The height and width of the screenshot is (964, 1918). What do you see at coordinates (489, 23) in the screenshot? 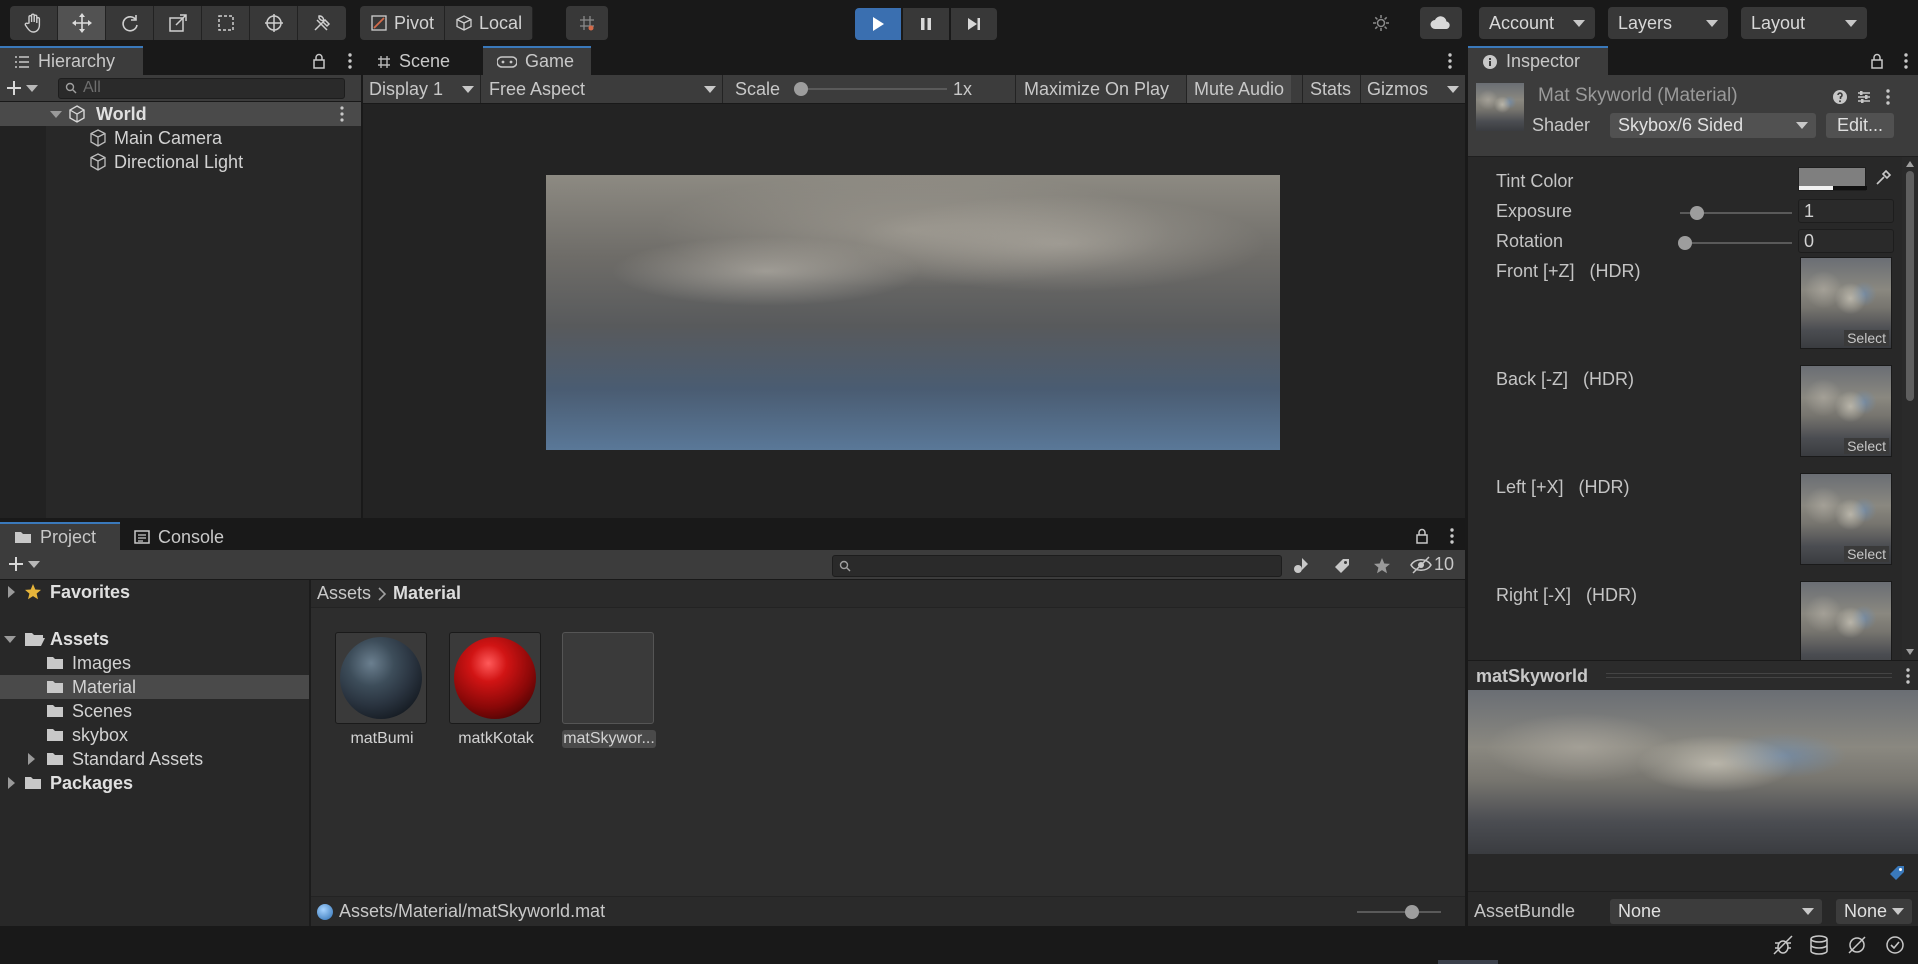
I see `local-button: Local` at bounding box center [489, 23].